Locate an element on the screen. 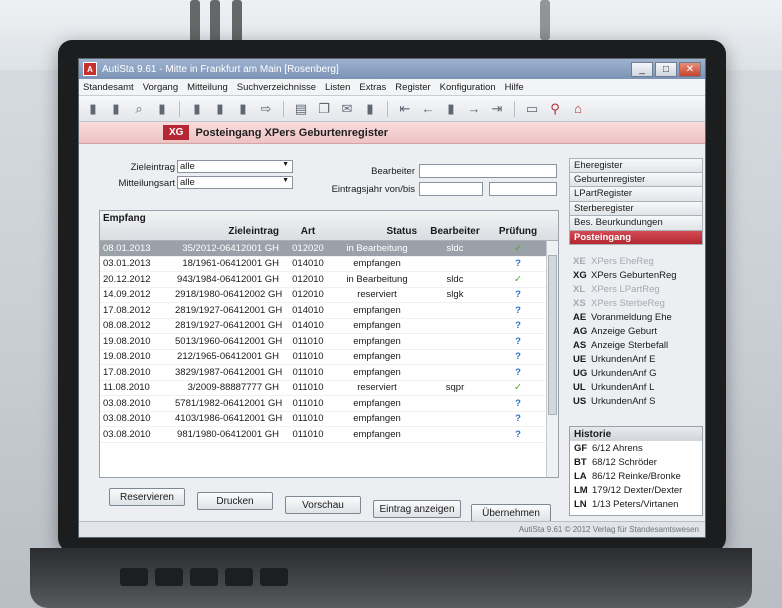 This screenshot has width=782, height=608. register-item-as: AS Anzeige Sterbefall is located at coordinates (636, 345).